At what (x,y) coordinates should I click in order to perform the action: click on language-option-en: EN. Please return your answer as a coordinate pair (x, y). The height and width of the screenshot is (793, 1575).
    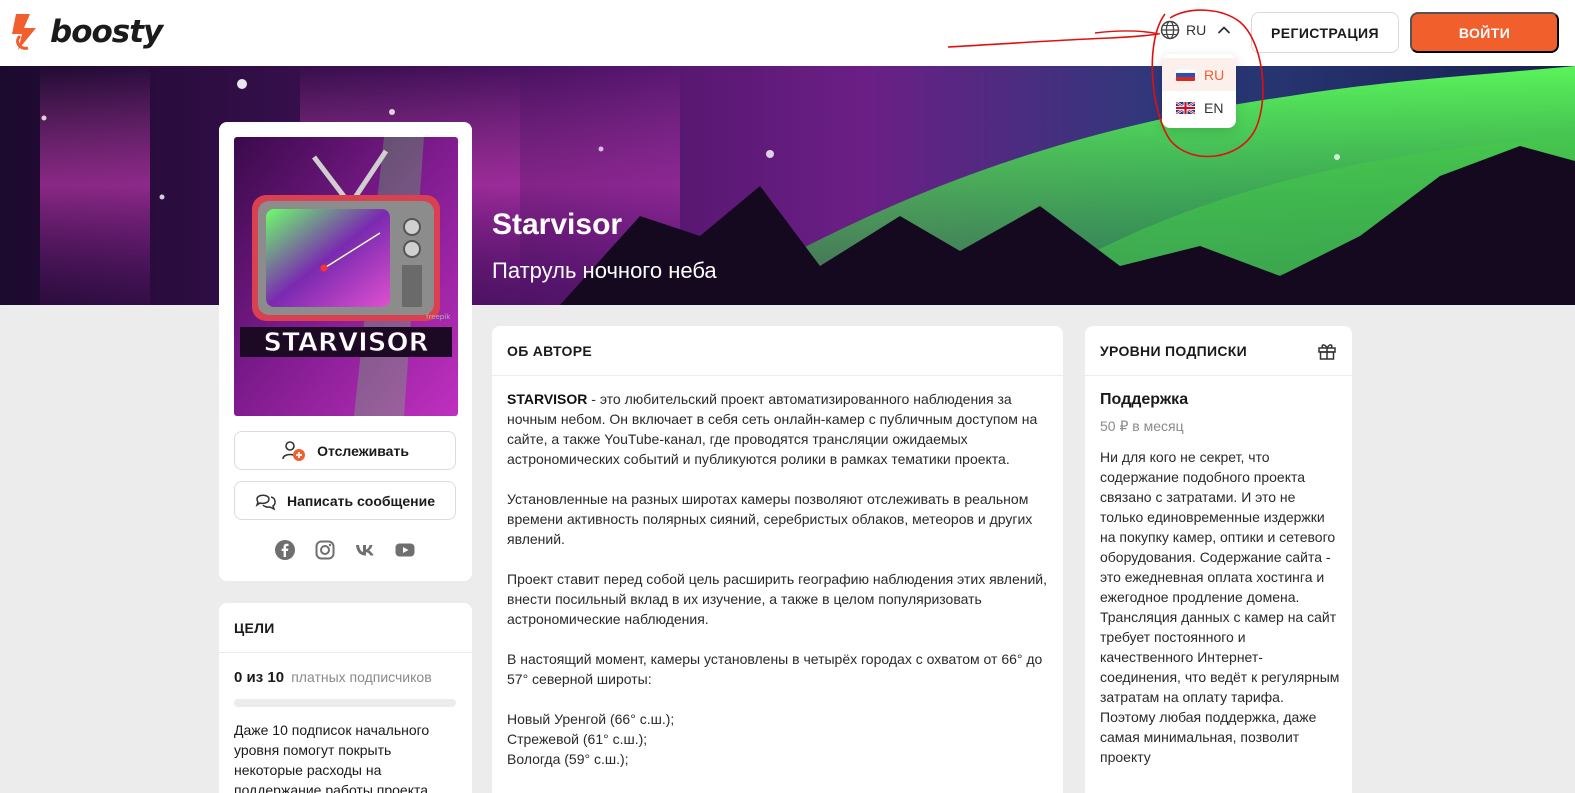
    Looking at the image, I should click on (1199, 107).